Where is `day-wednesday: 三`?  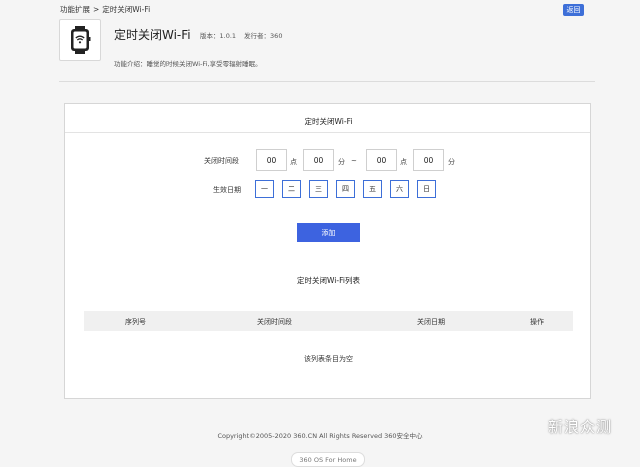
day-wednesday: 三 is located at coordinates (318, 189).